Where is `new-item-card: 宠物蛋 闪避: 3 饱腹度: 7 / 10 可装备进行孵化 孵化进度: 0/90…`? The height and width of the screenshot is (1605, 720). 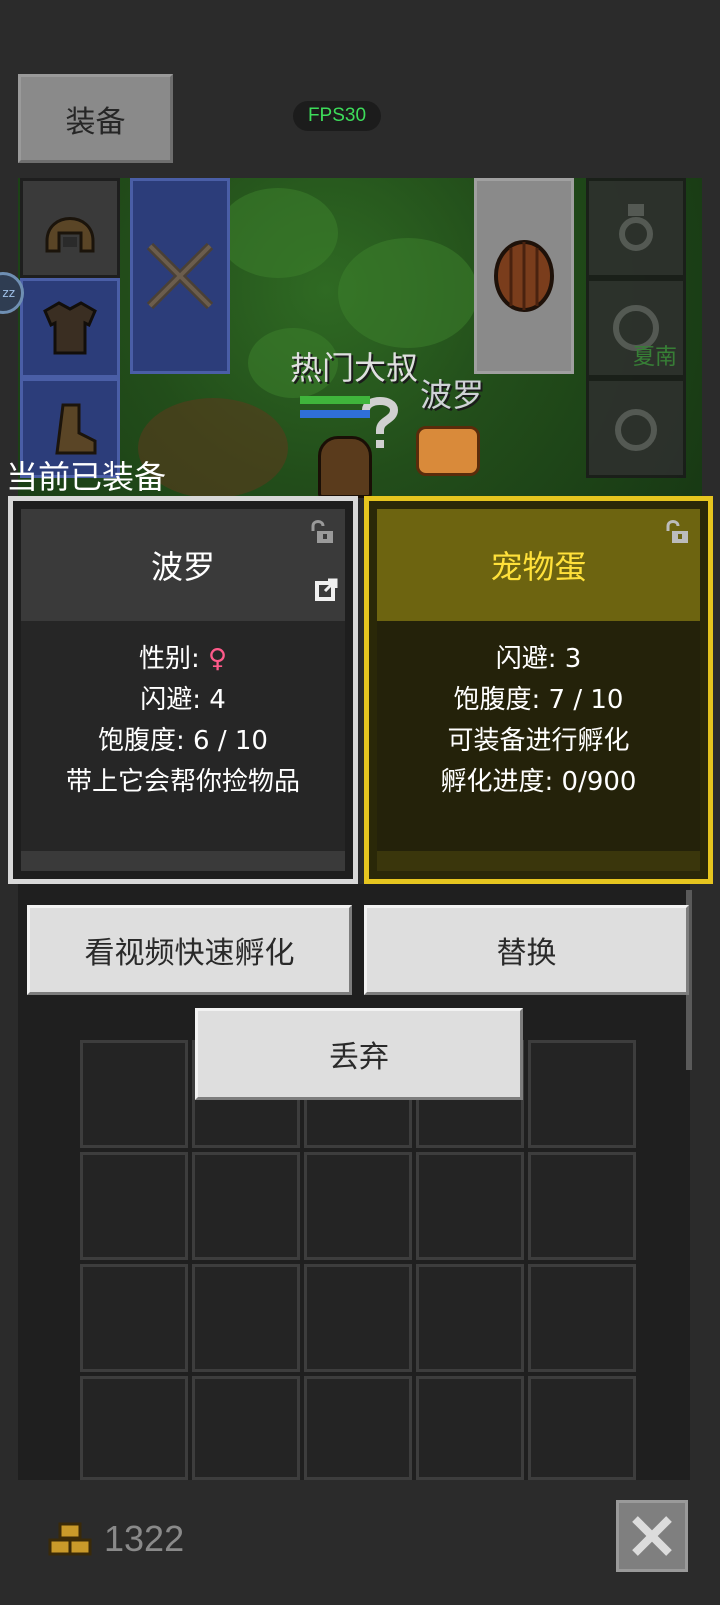 new-item-card: 宠物蛋 闪避: 3 饱腹度: 7 / 10 可装备进行孵化 孵化进度: 0/90… is located at coordinates (538, 690).